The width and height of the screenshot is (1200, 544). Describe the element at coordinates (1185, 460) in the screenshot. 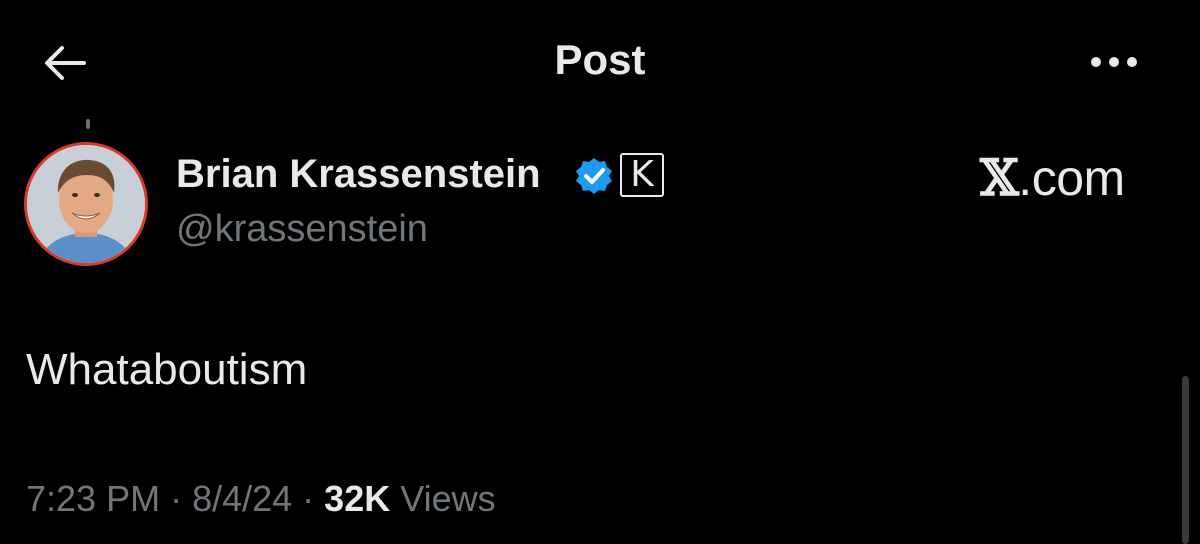

I see `scrollbar` at that location.